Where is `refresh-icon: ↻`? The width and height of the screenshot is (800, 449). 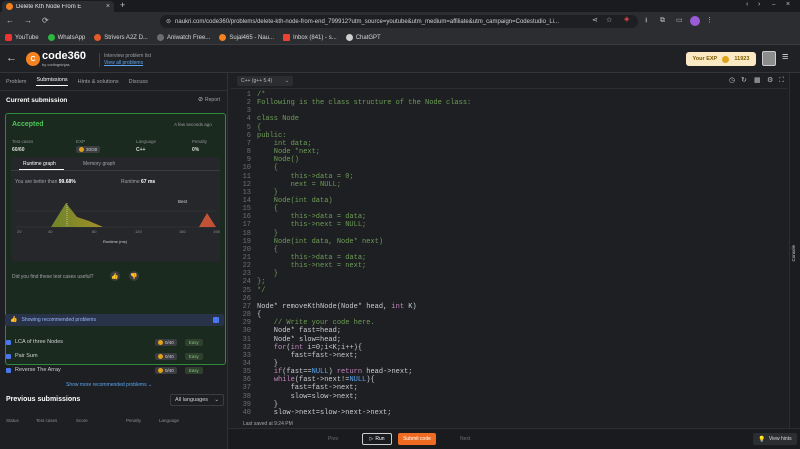
refresh-icon: ↻ is located at coordinates (744, 80).